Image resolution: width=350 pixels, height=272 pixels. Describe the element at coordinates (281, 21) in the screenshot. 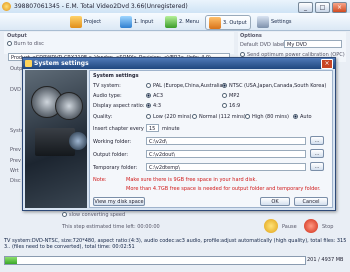

I see `settings-label: Settings` at that location.